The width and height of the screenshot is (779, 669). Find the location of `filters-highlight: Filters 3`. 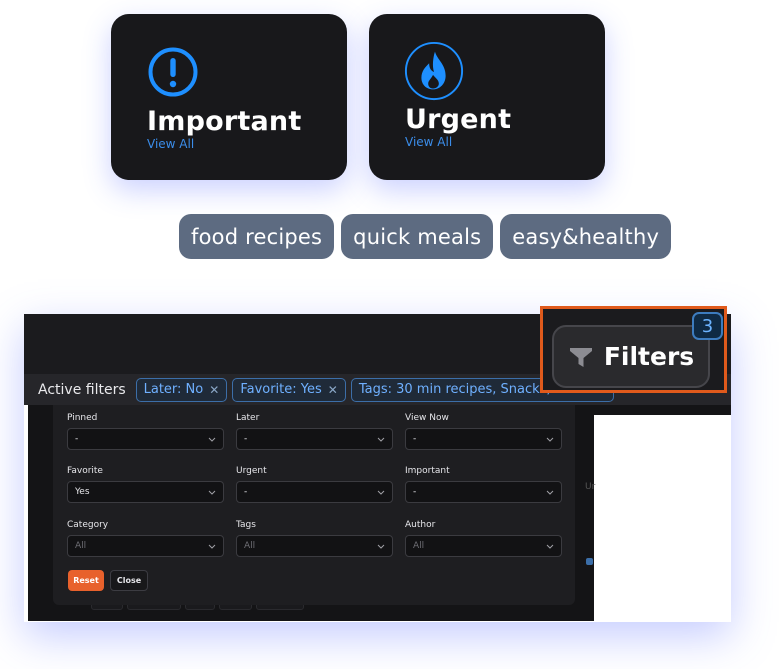

filters-highlight: Filters 3 is located at coordinates (633, 349).